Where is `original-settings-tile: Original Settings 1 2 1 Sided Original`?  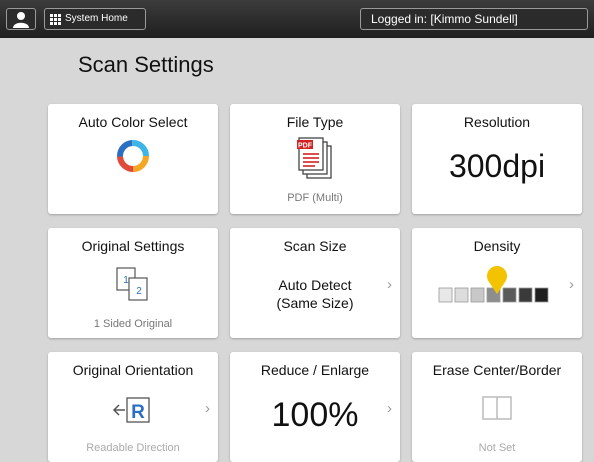
original-settings-tile: Original Settings 1 2 1 Sided Original is located at coordinates (133, 283).